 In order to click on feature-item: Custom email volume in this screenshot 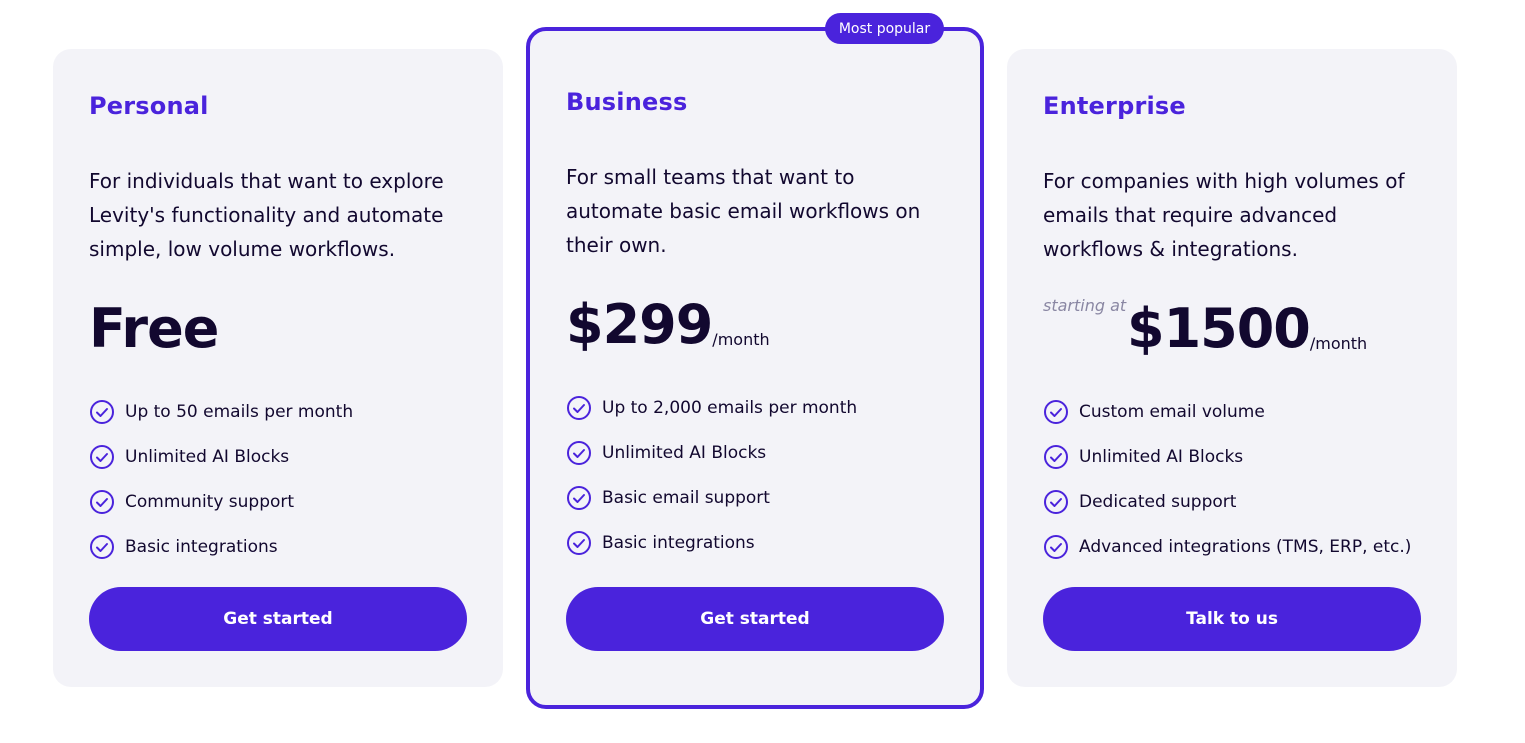, I will do `click(1238, 411)`.